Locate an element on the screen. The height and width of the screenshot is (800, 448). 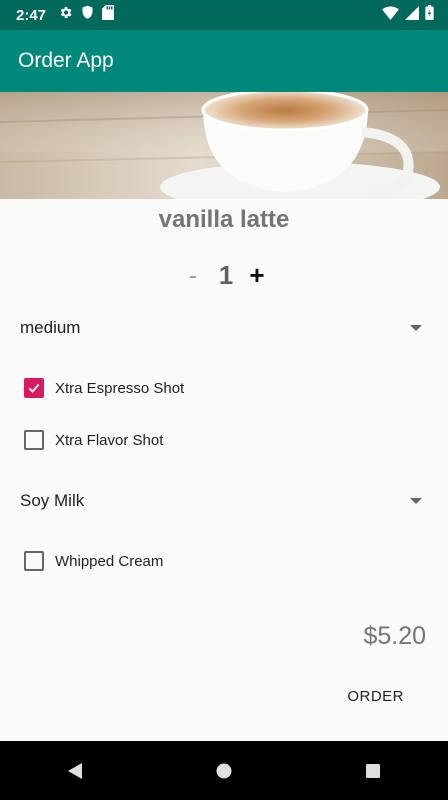
quantity-value: 1 is located at coordinates (226, 274).